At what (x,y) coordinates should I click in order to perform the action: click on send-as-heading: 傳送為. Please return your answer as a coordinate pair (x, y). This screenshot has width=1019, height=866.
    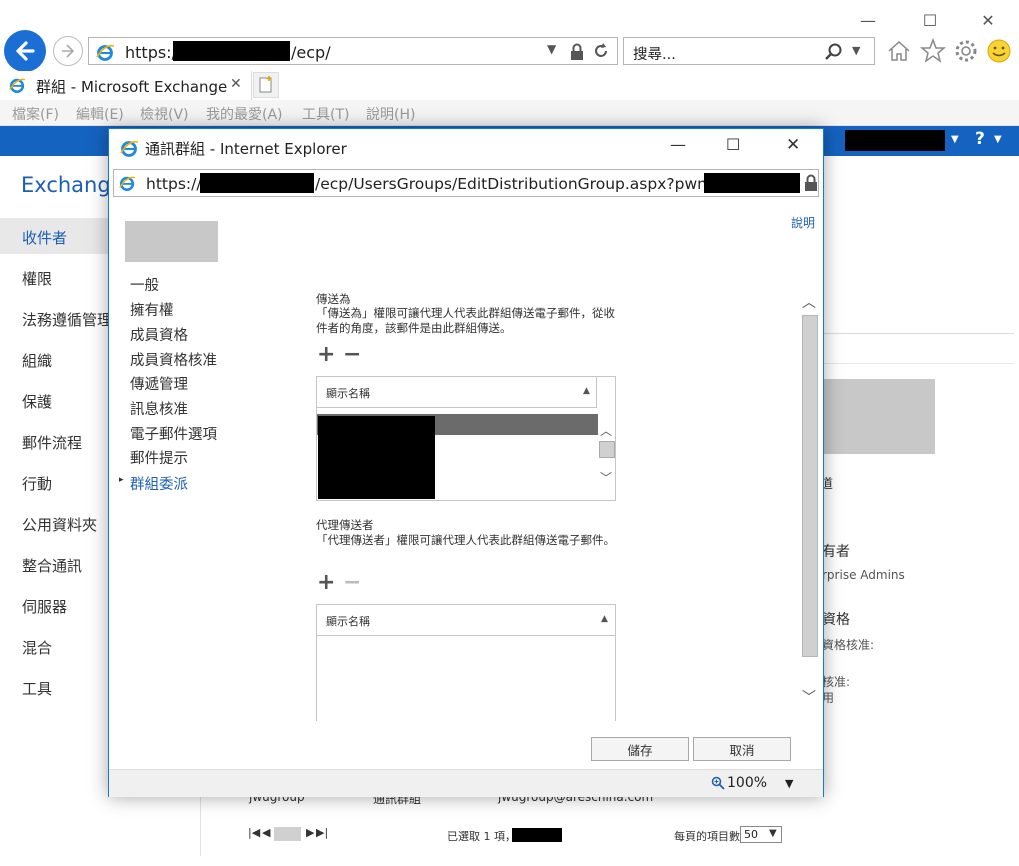
    Looking at the image, I should click on (333, 299).